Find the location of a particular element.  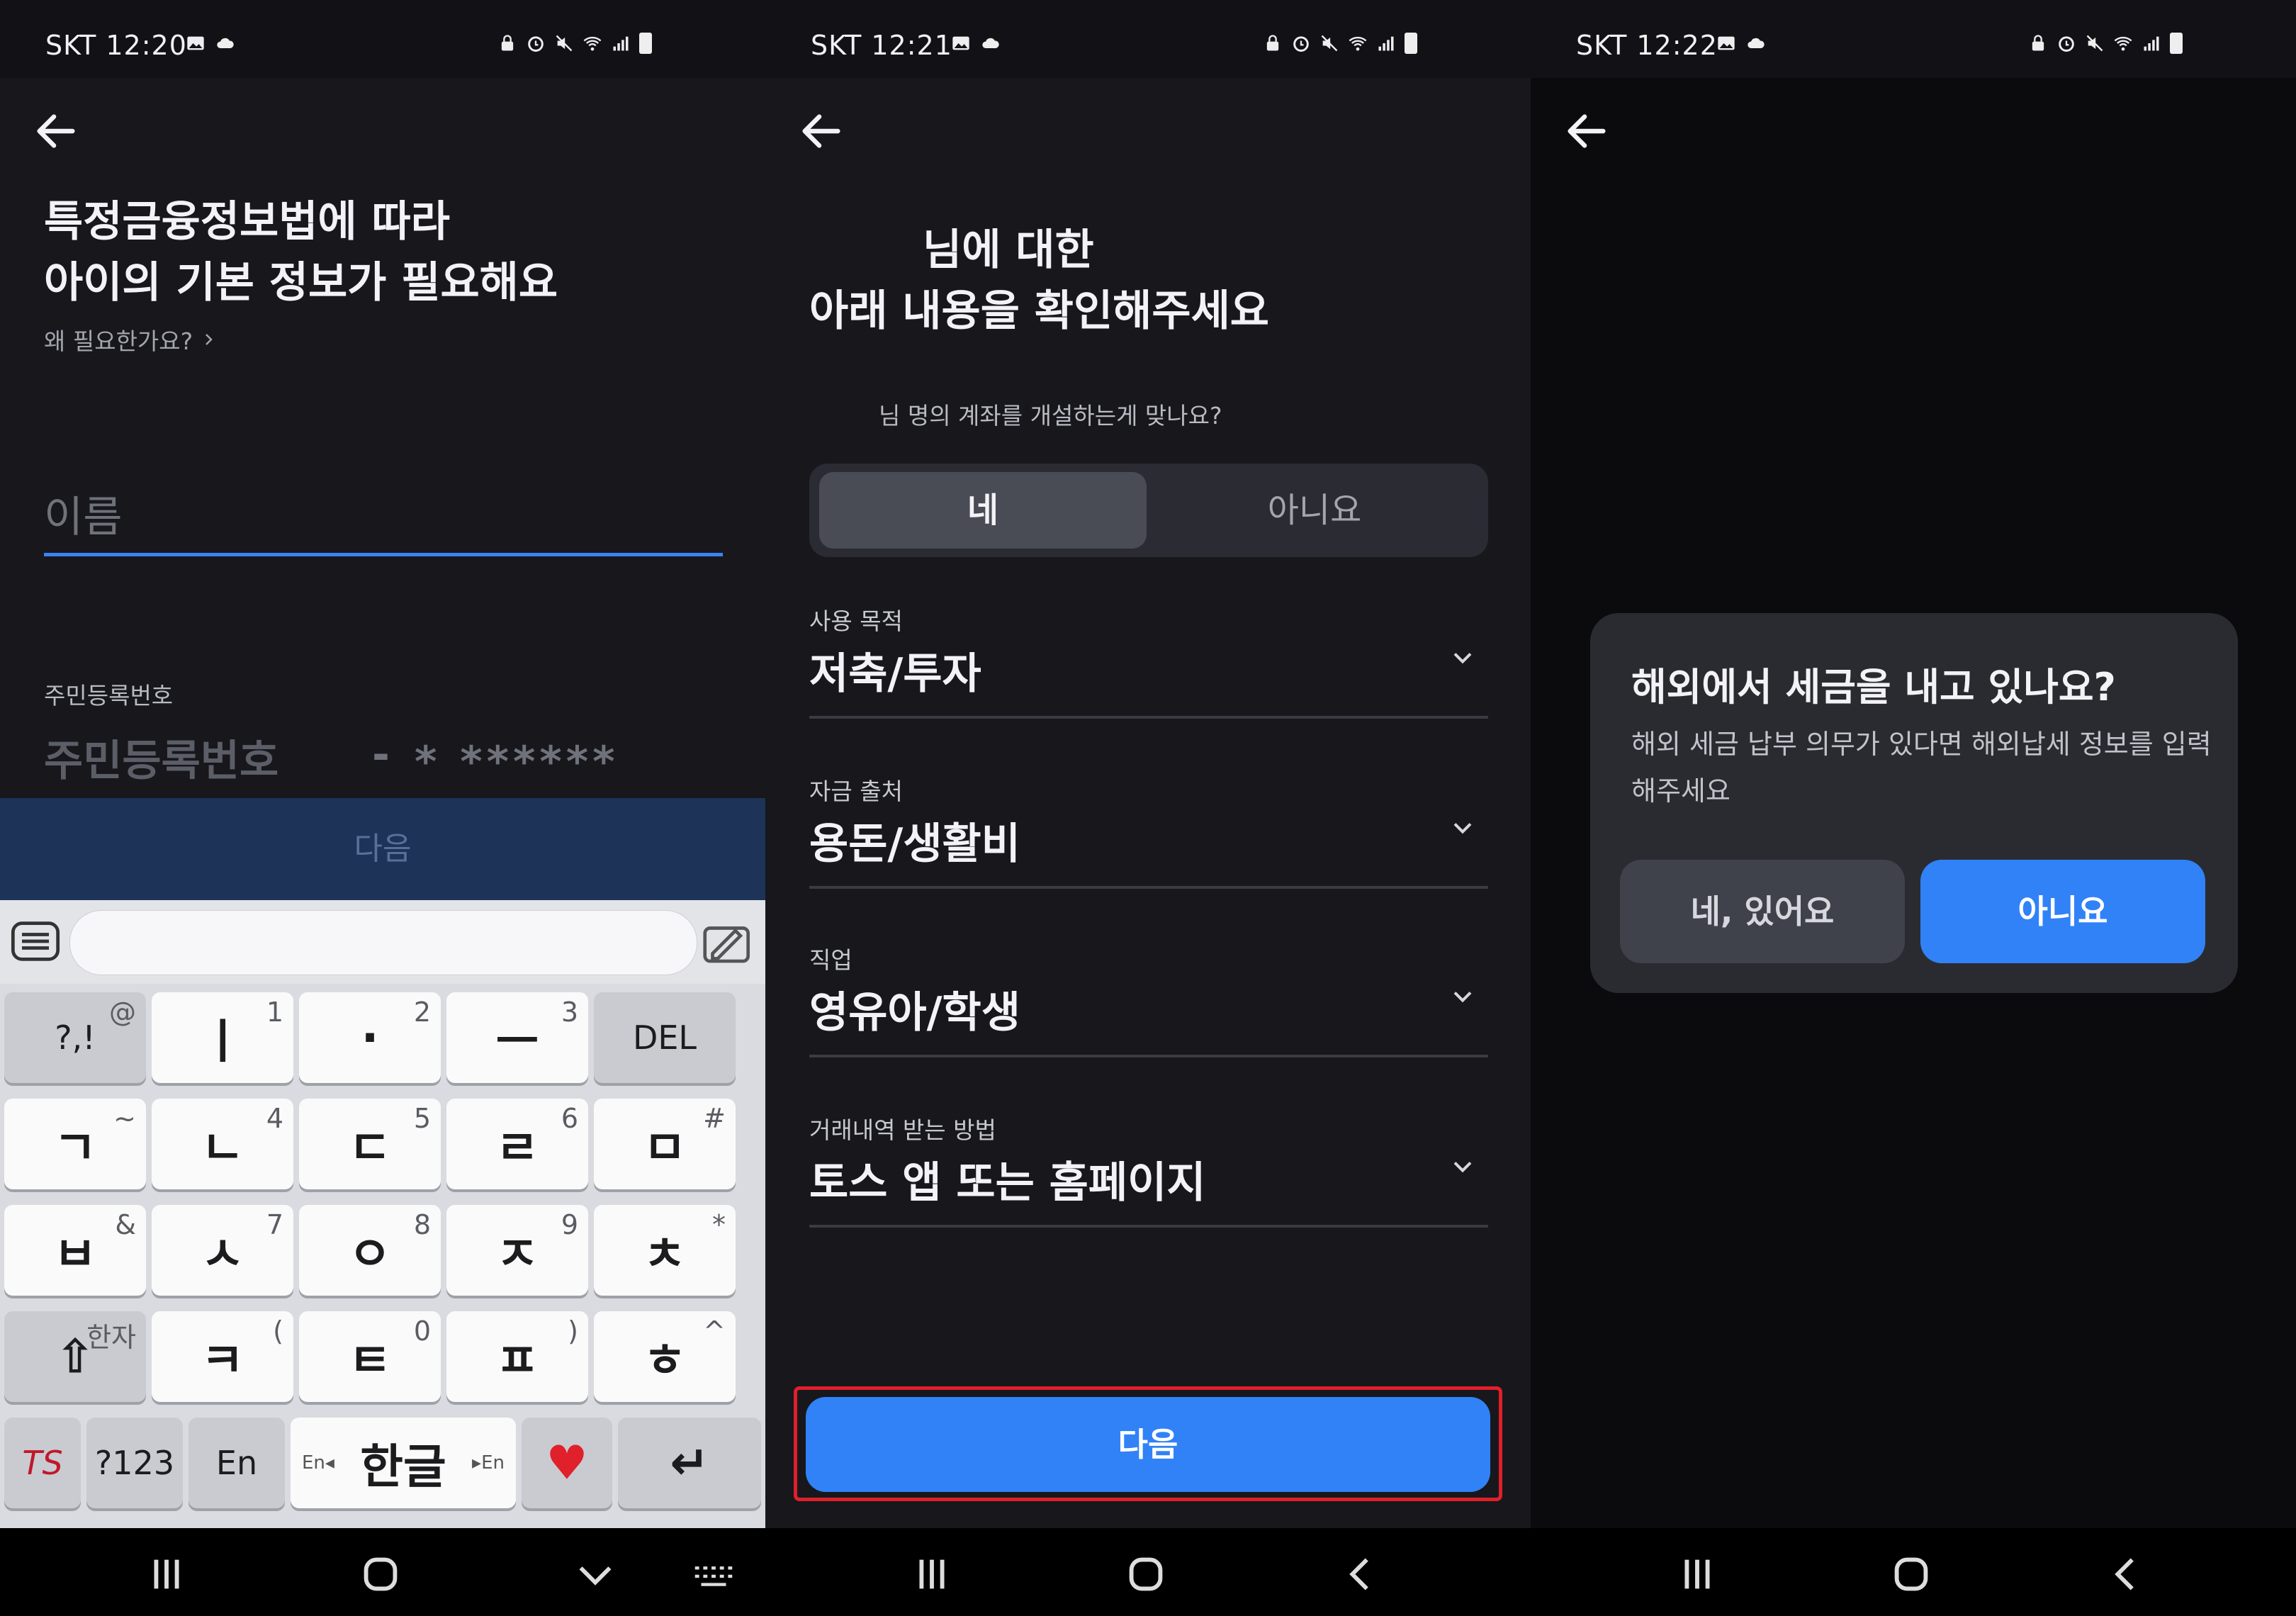

key-2-4: ㄹ6 is located at coordinates (517, 1144).